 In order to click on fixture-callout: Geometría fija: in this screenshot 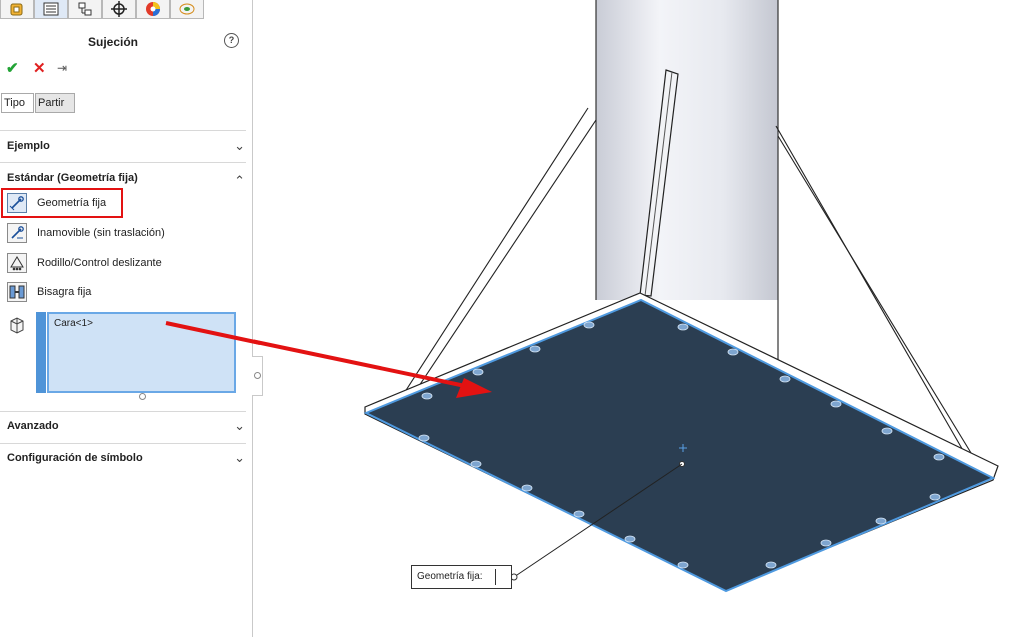, I will do `click(461, 577)`.